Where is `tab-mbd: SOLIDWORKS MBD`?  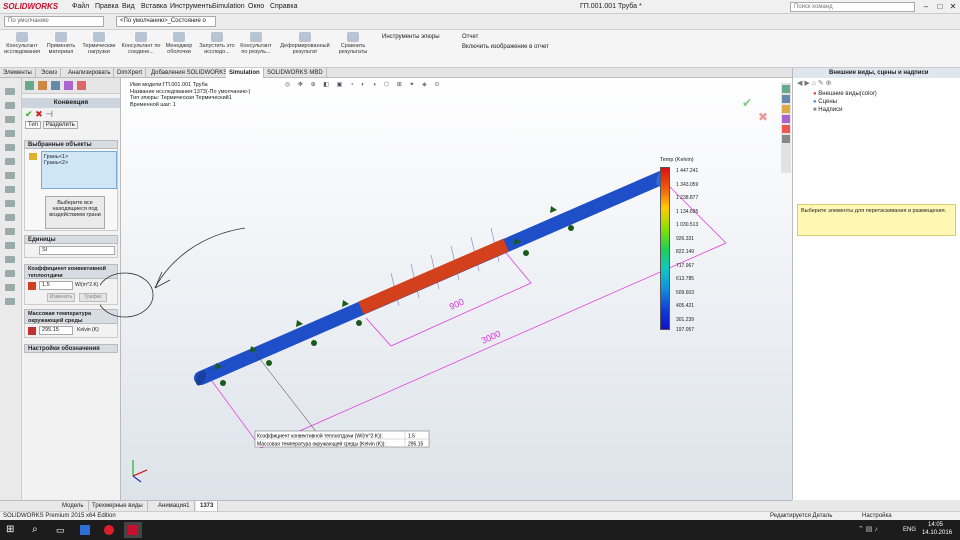 tab-mbd: SOLIDWORKS MBD is located at coordinates (295, 73).